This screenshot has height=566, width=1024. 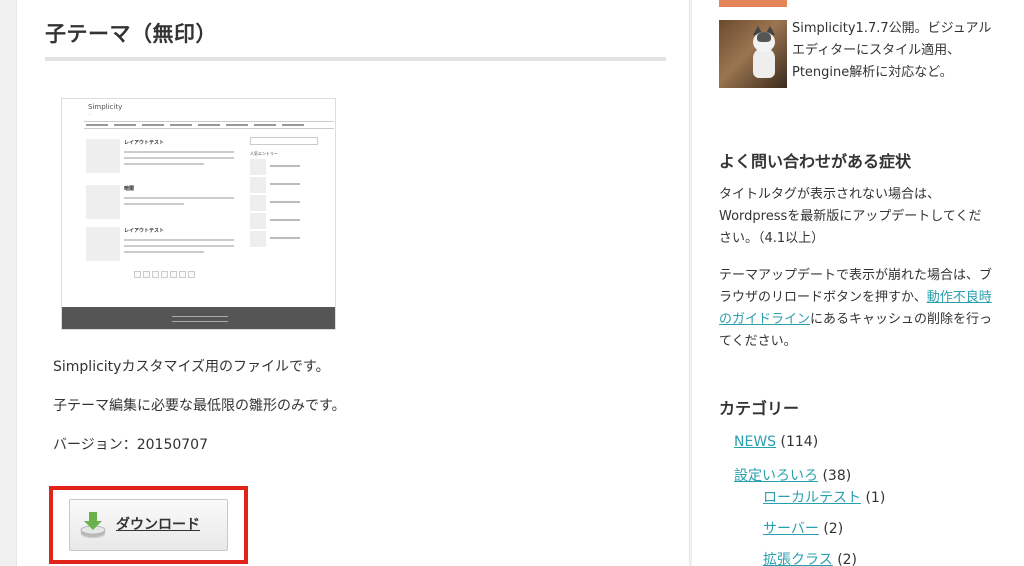 I want to click on thumb-side-title: 人気エントリー, so click(x=264, y=153).